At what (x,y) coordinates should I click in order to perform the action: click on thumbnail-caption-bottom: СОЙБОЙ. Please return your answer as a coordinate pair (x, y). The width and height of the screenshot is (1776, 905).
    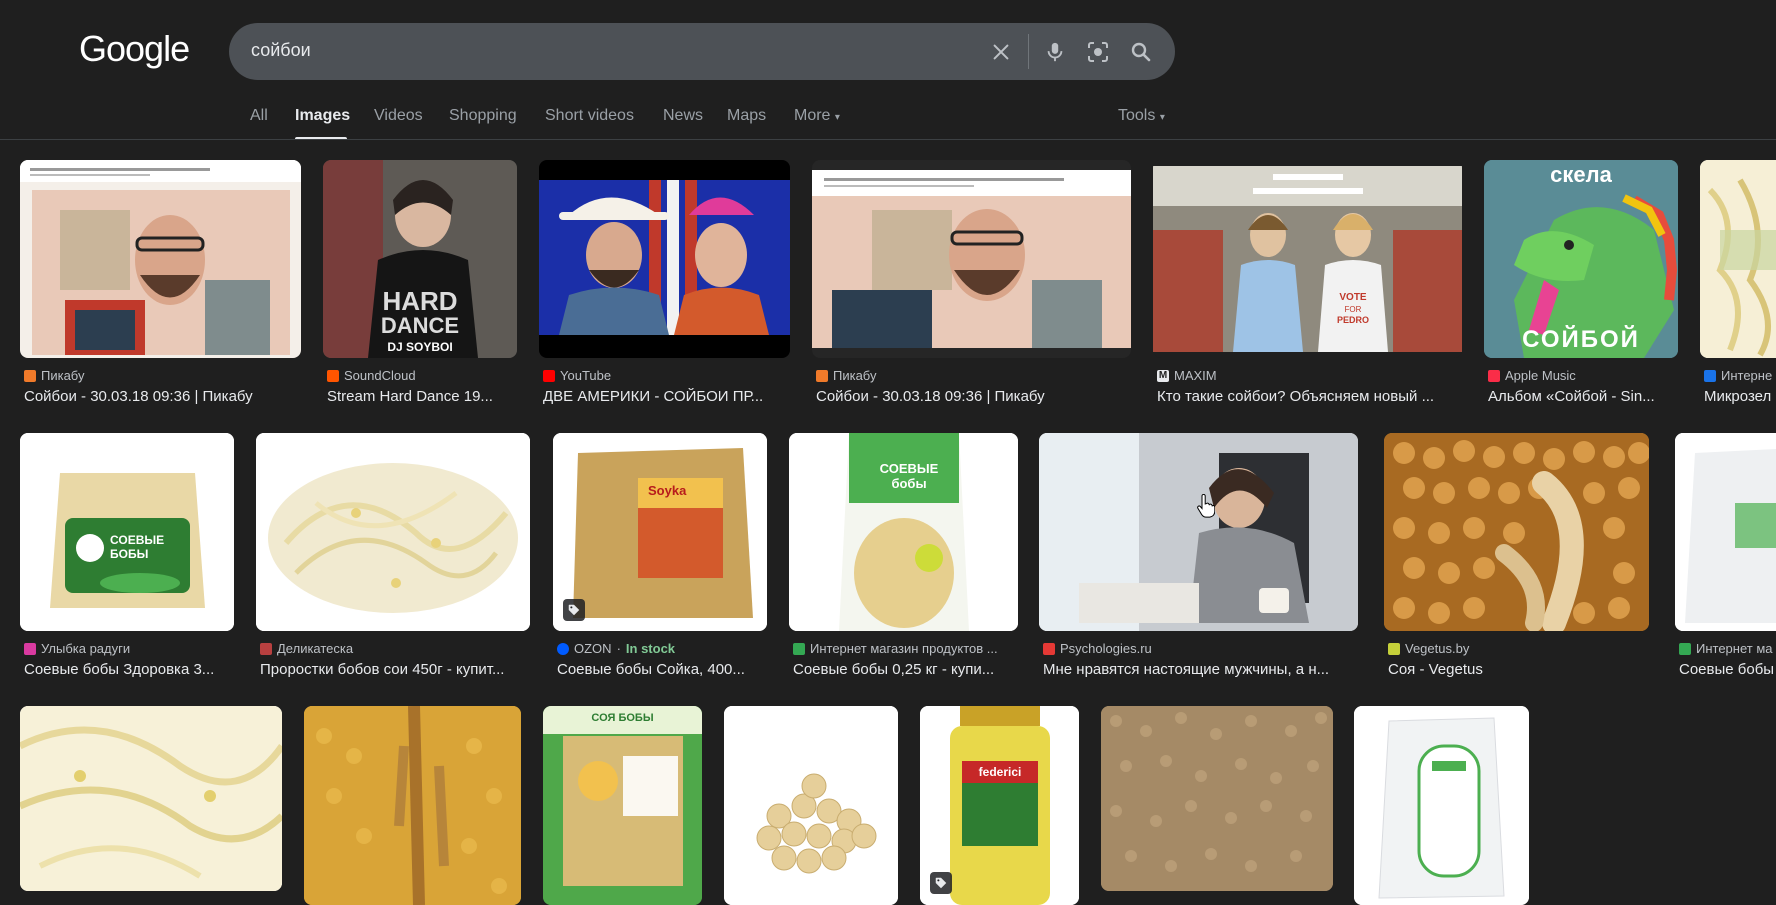
    Looking at the image, I should click on (1581, 339).